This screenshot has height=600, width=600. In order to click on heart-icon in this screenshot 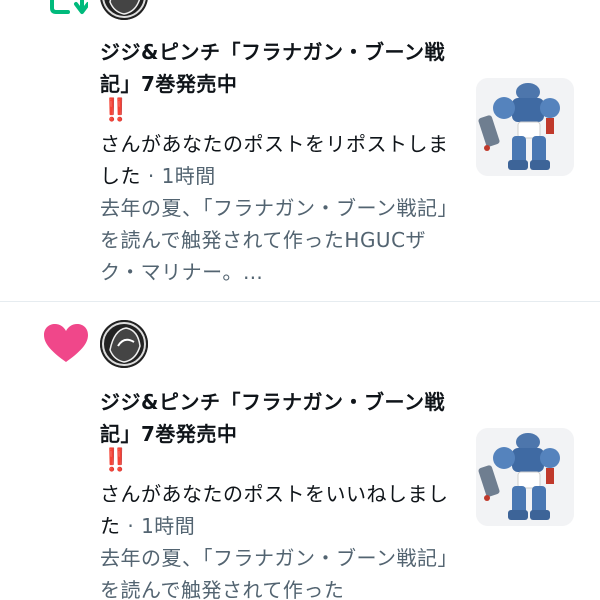, I will do `click(66, 344)`.